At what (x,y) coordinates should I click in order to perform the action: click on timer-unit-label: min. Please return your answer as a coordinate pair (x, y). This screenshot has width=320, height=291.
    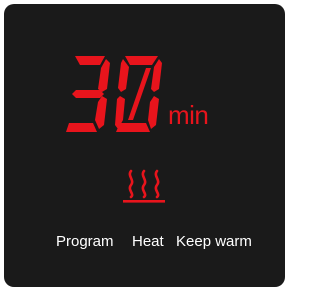
    Looking at the image, I should click on (188, 115).